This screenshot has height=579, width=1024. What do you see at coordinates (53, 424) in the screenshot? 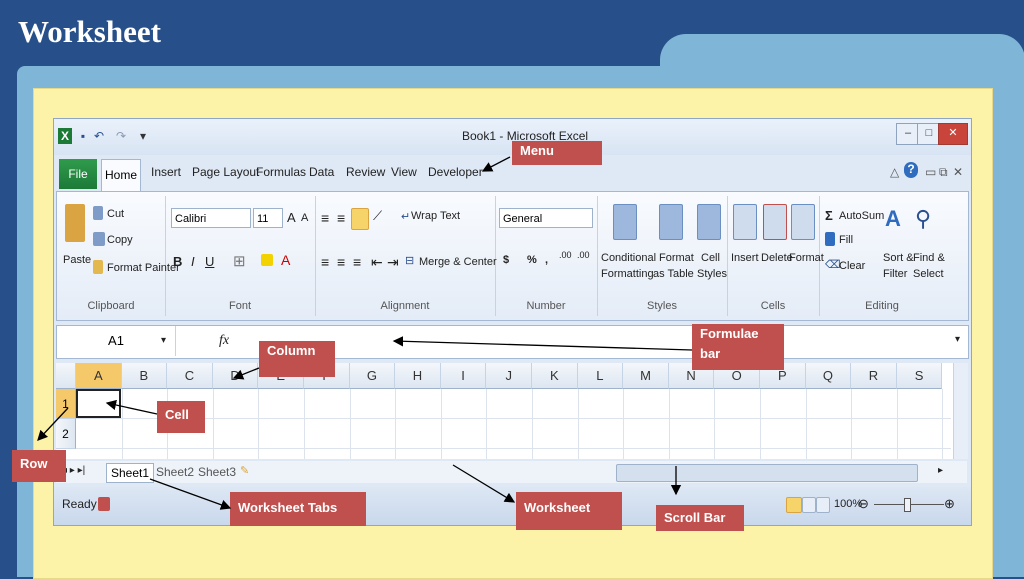
I see `arrow-row` at bounding box center [53, 424].